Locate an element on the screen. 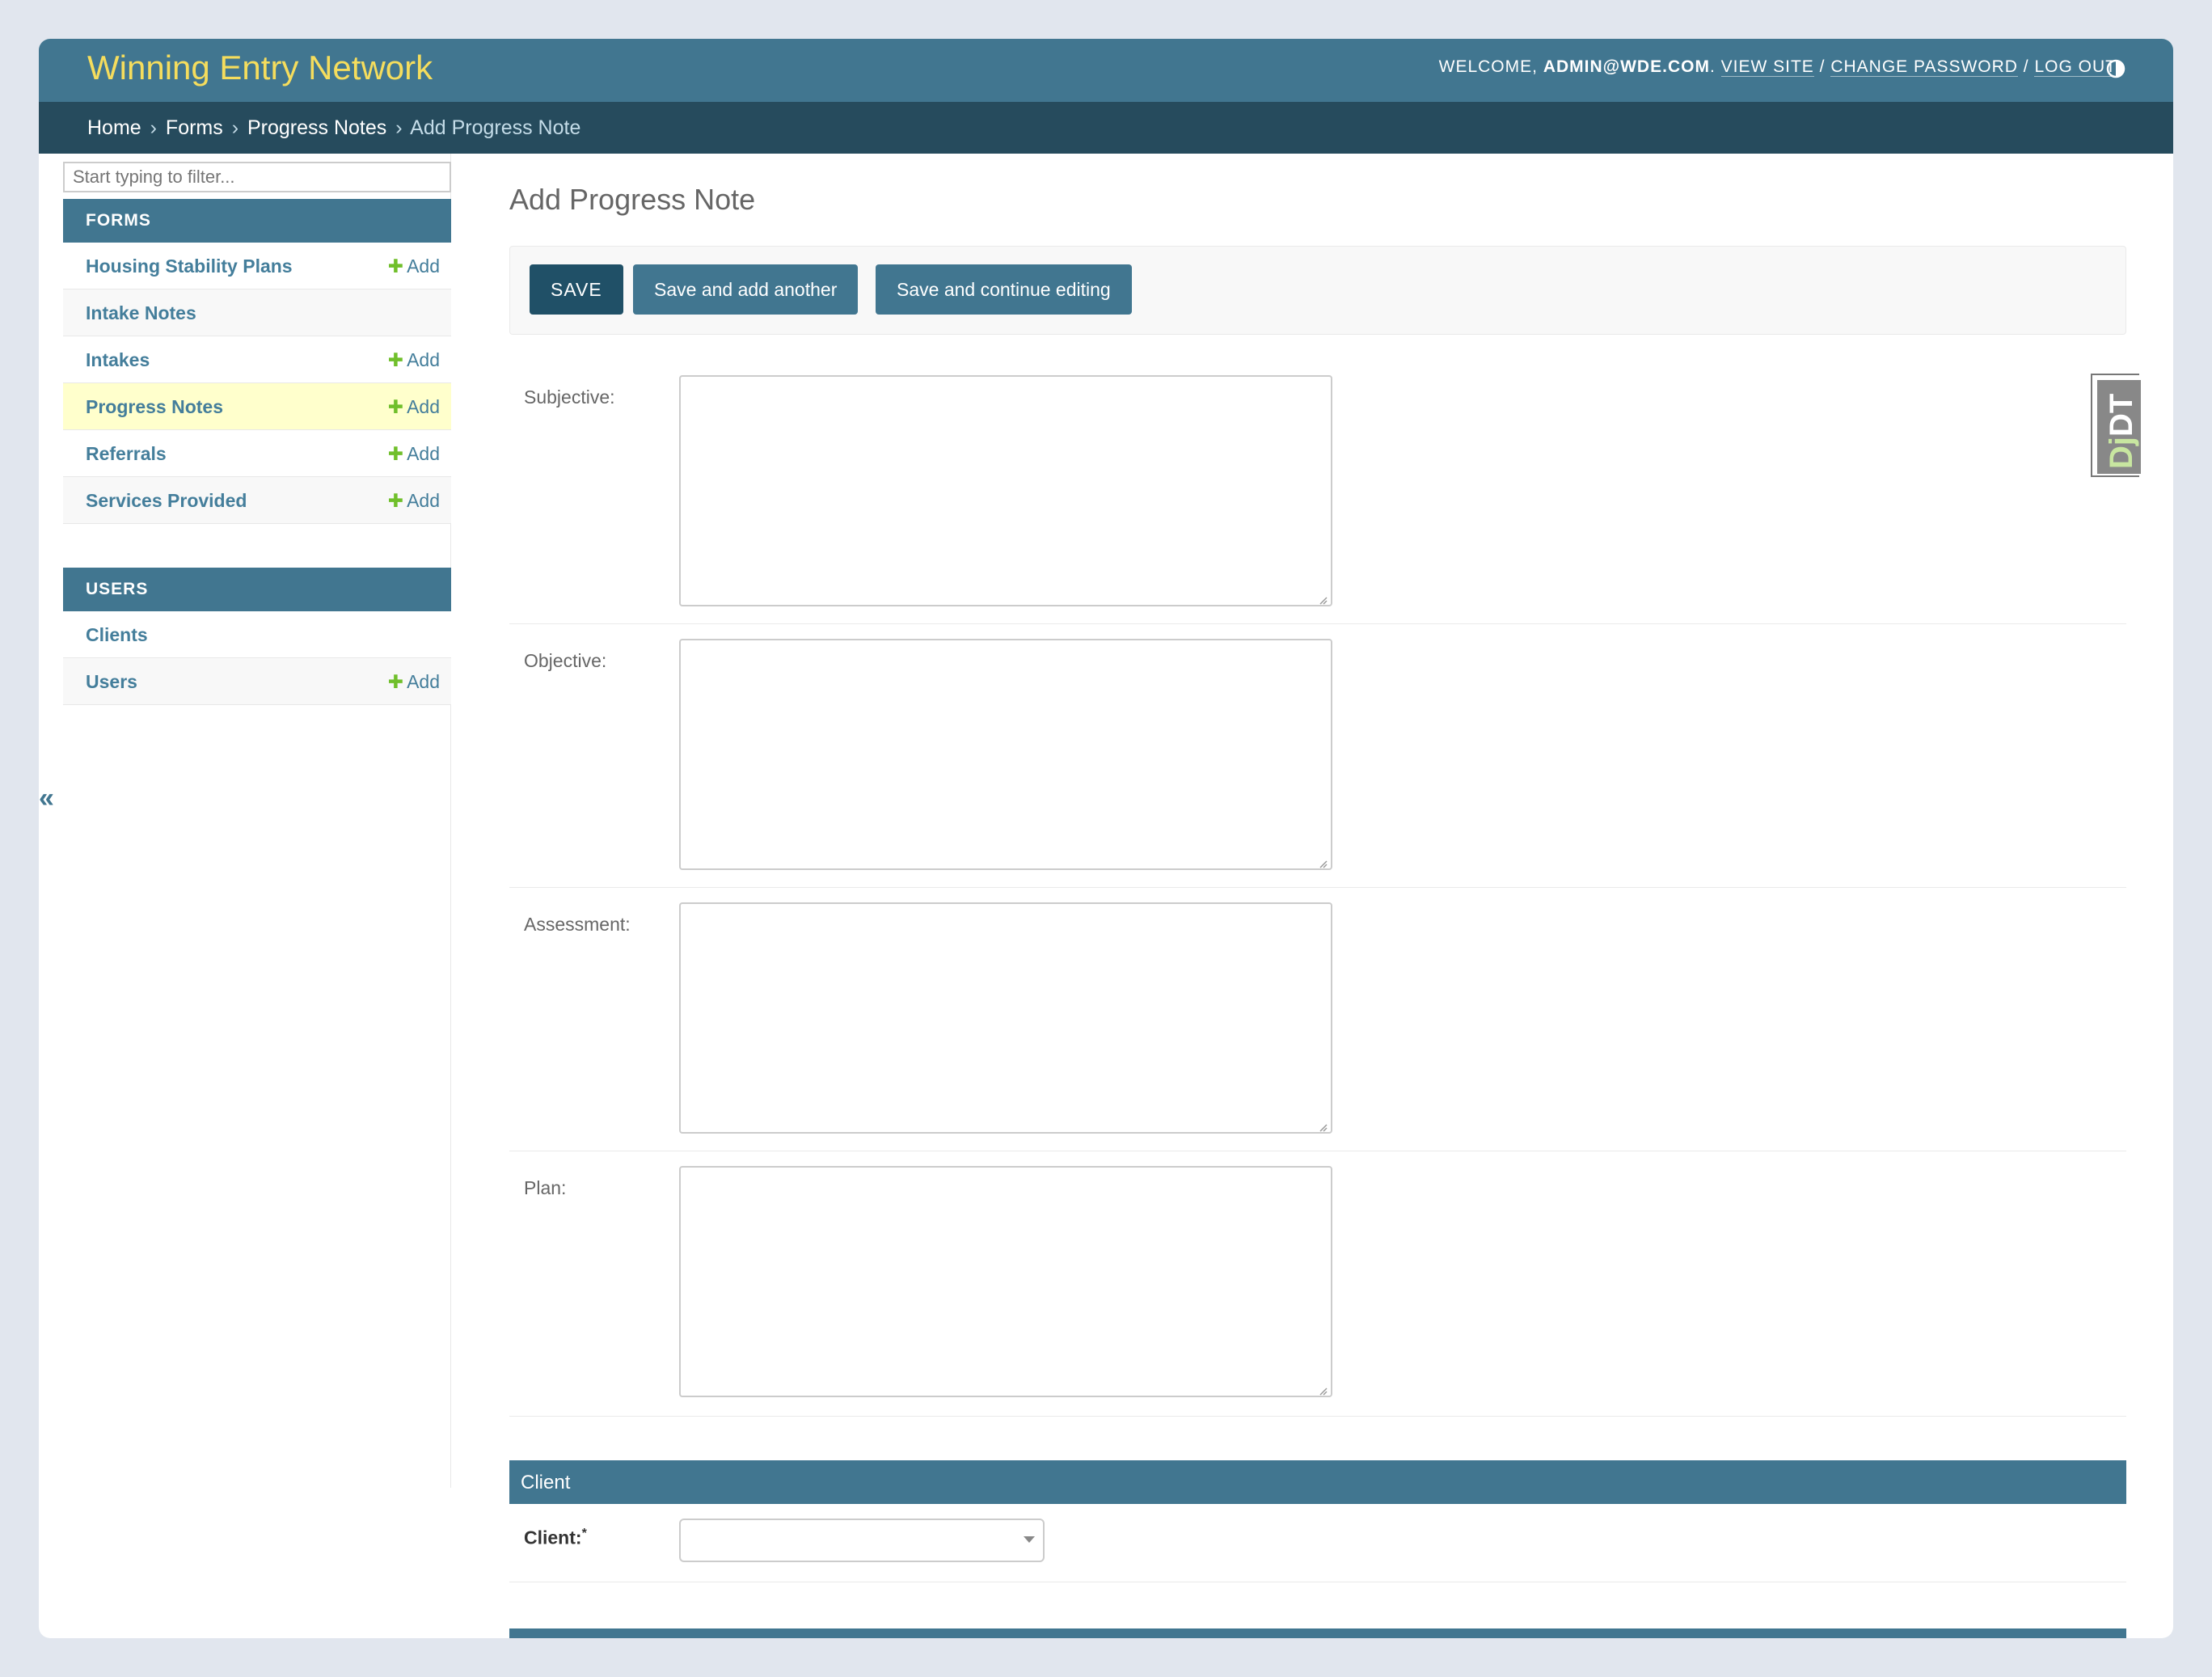 Image resolution: width=2212 pixels, height=1677 pixels. sidebar-item-referrals: Referrals ✚ Add is located at coordinates (257, 453).